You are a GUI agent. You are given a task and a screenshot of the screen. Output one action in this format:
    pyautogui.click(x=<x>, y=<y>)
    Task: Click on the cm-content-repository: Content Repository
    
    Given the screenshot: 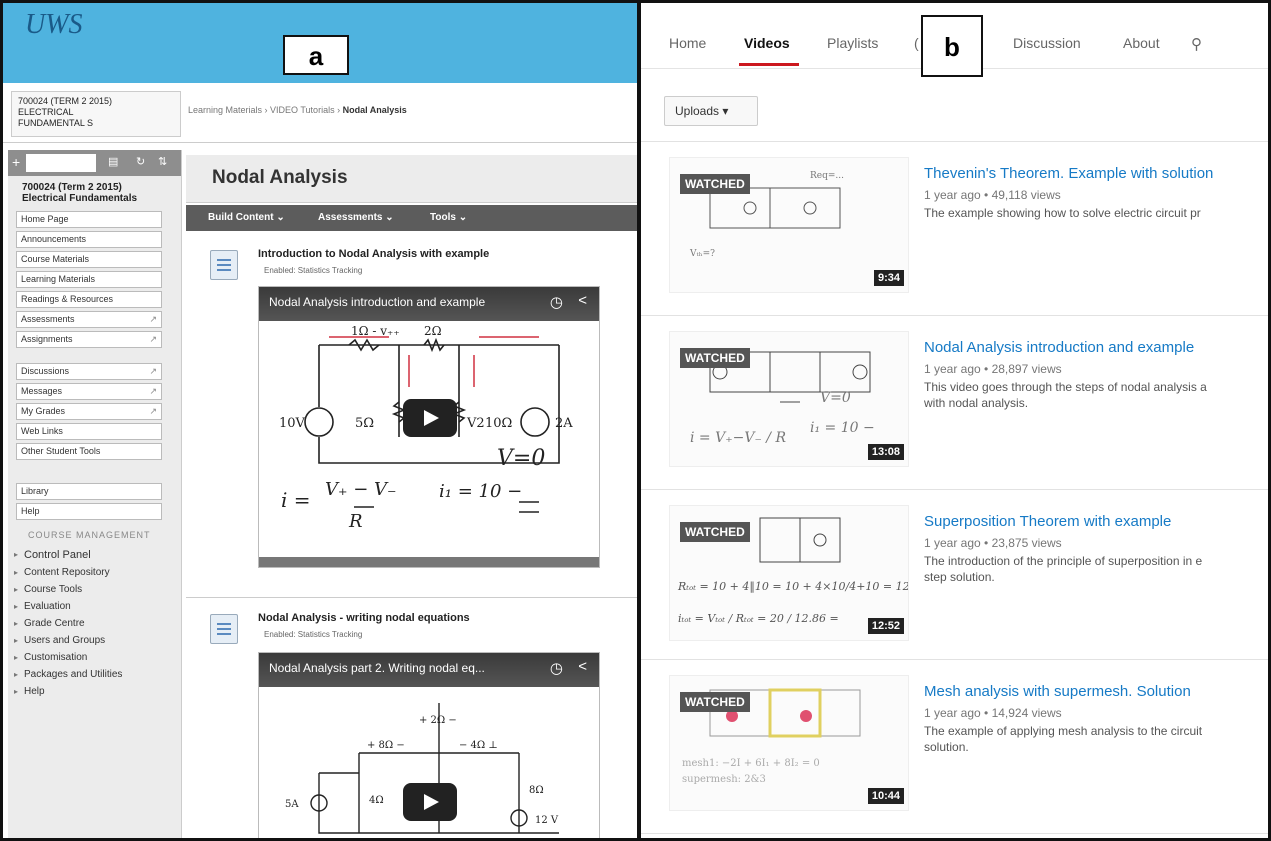 What is the action you would take?
    pyautogui.click(x=94, y=572)
    